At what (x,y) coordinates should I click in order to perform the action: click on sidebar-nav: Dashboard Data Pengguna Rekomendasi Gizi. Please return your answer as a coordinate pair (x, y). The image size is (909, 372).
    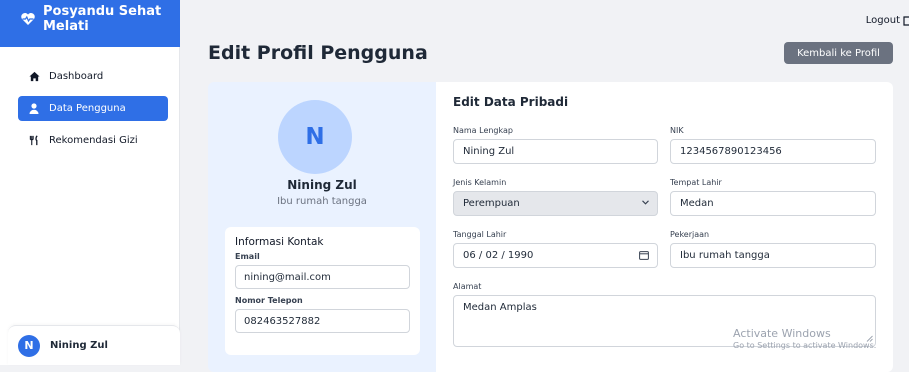
    Looking at the image, I should click on (93, 112).